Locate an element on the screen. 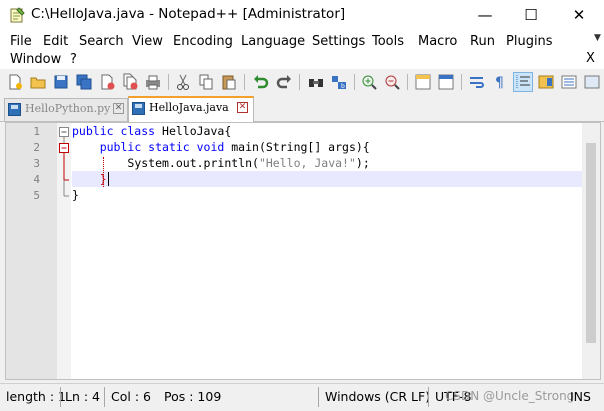 The image size is (604, 411). redo-icon is located at coordinates (284, 82).